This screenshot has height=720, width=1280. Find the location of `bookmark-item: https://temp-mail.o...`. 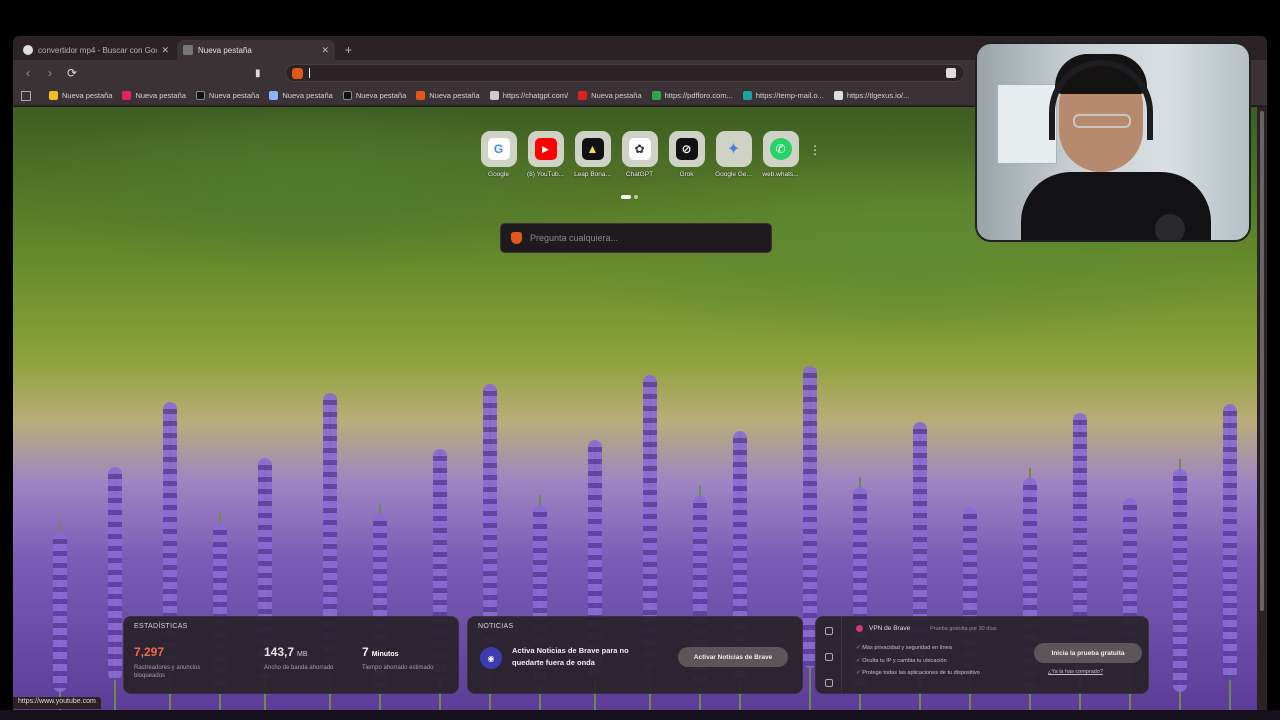

bookmark-item: https://temp-mail.o... is located at coordinates (783, 95).